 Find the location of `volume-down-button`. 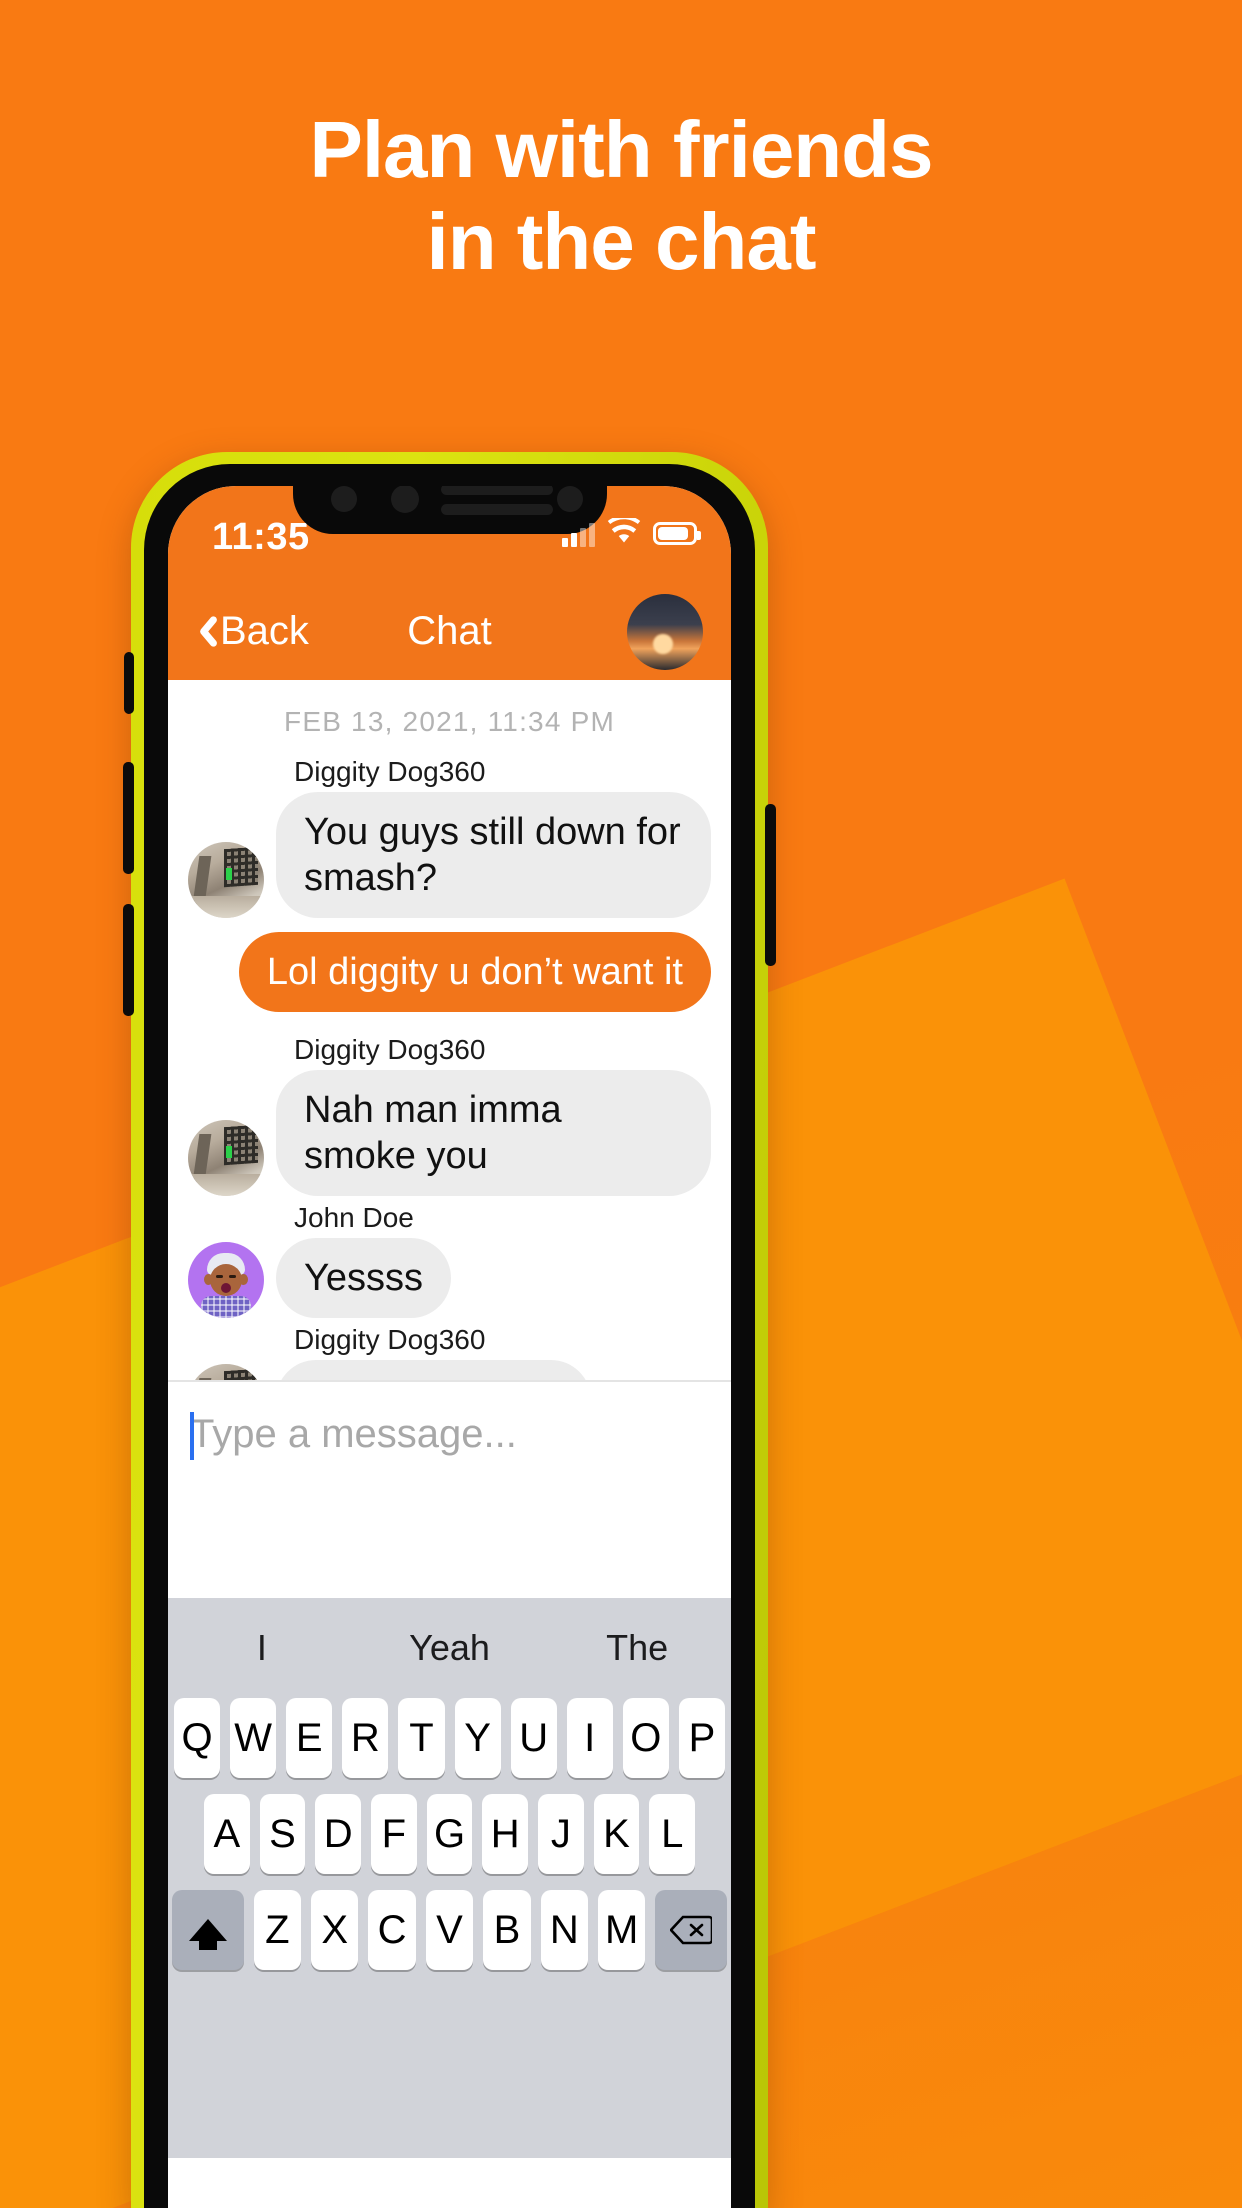

volume-down-button is located at coordinates (128, 960).